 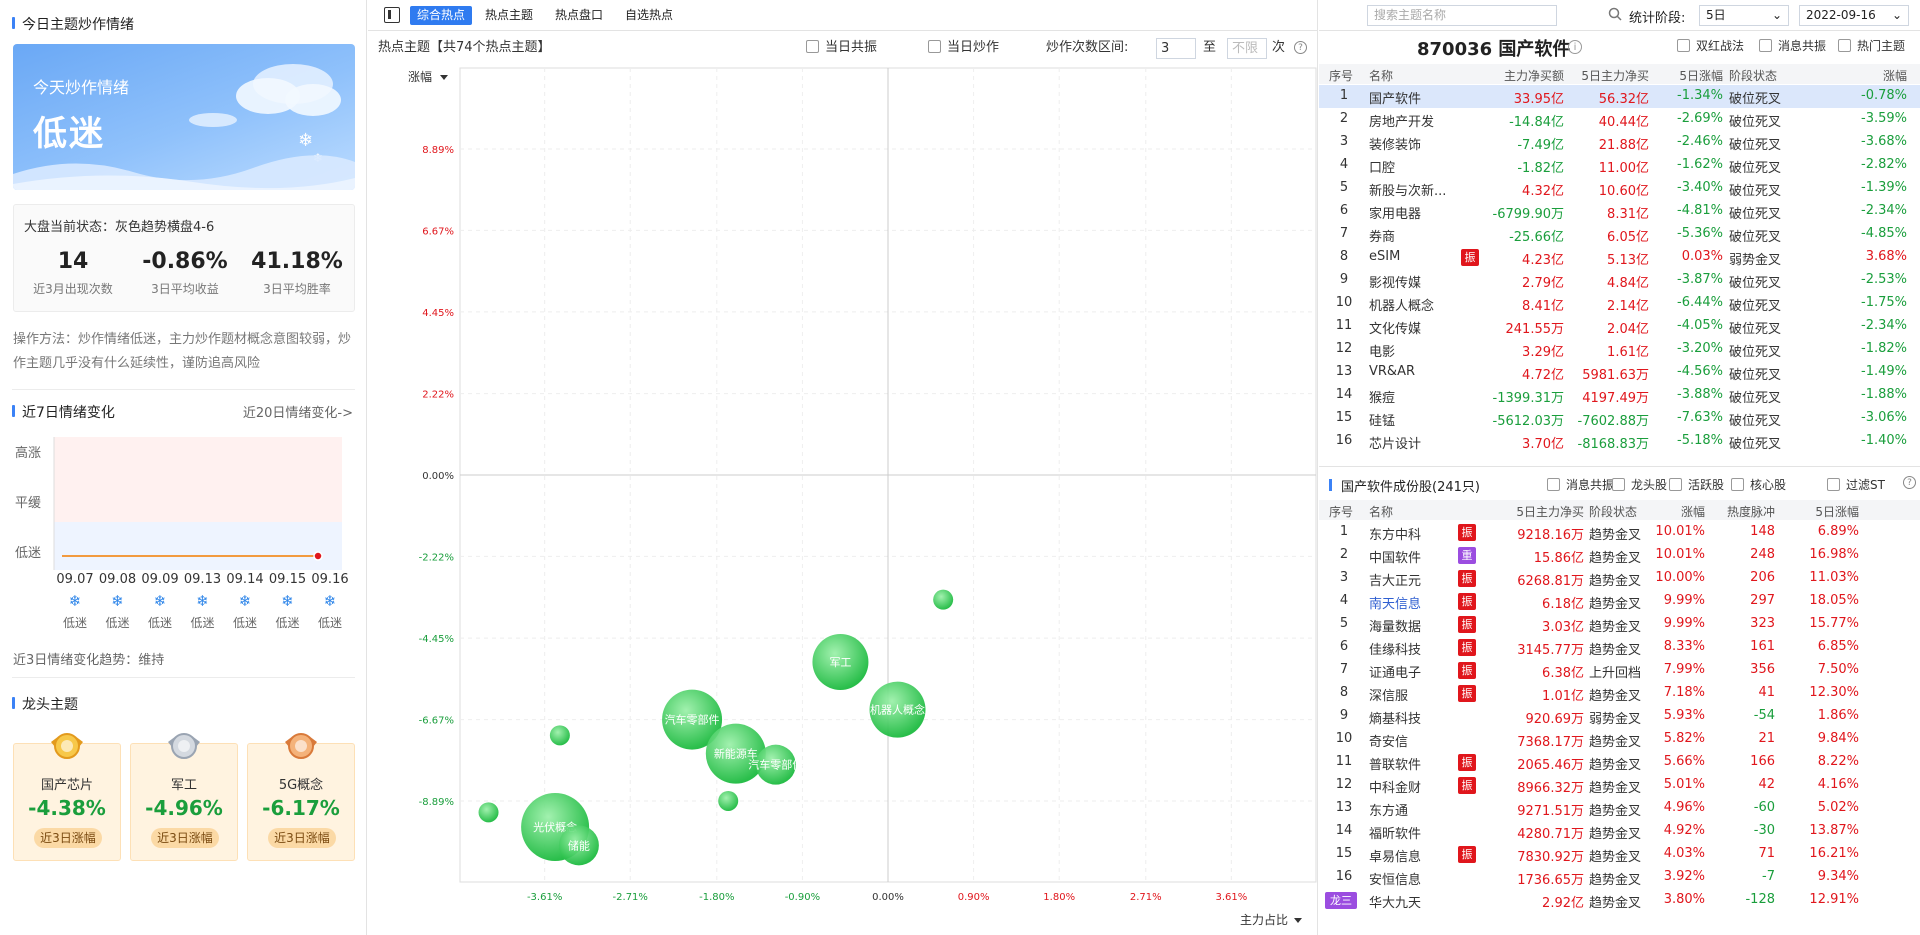 I want to click on theme-row: 7 券商 -25.66亿 6.05亿 -5.36% 破位死叉 -4.85%, so click(x=1619, y=234).